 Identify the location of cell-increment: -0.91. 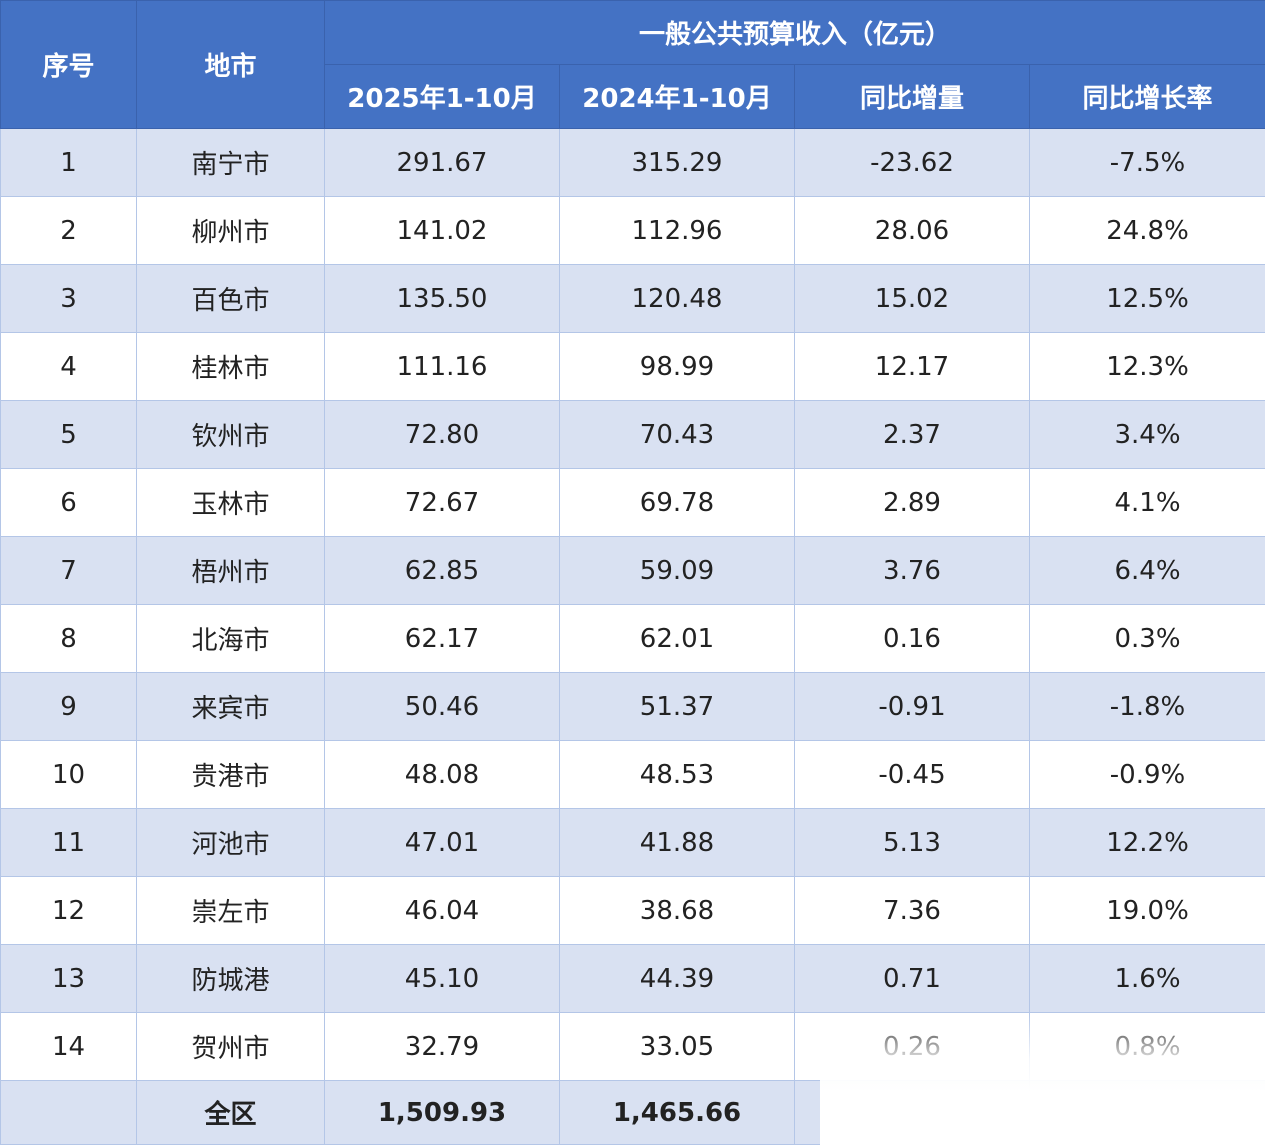
(912, 706).